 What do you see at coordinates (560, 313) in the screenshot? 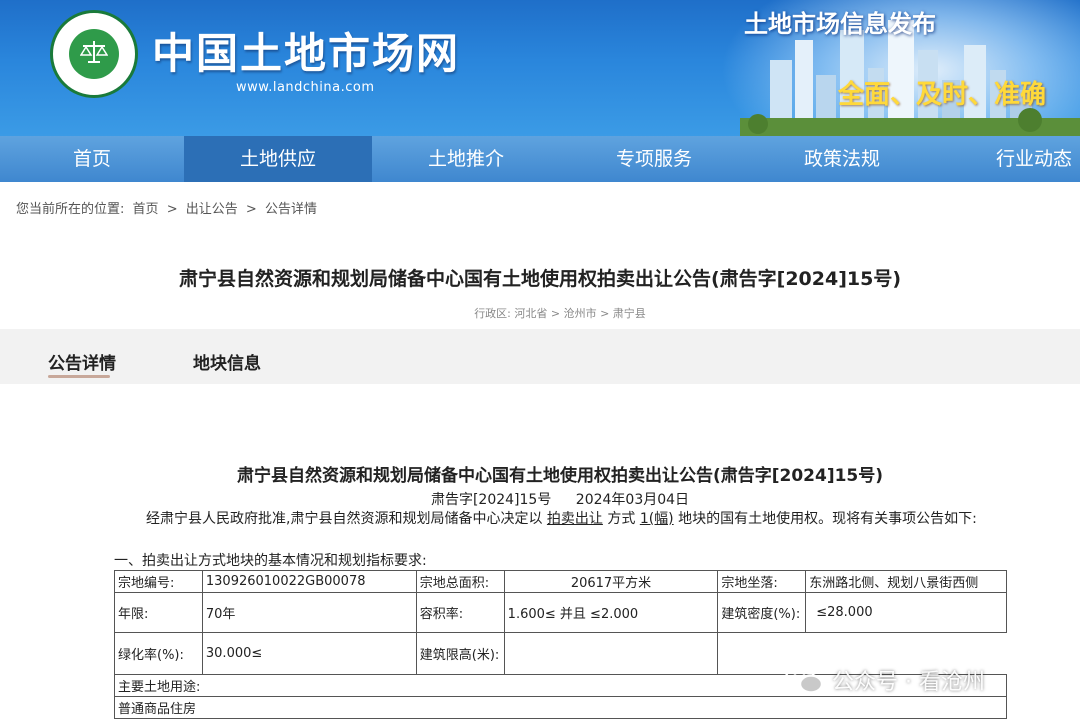
I see `region-path: 行政区: 河北省 > 沧州市 > 肃宁县` at bounding box center [560, 313].